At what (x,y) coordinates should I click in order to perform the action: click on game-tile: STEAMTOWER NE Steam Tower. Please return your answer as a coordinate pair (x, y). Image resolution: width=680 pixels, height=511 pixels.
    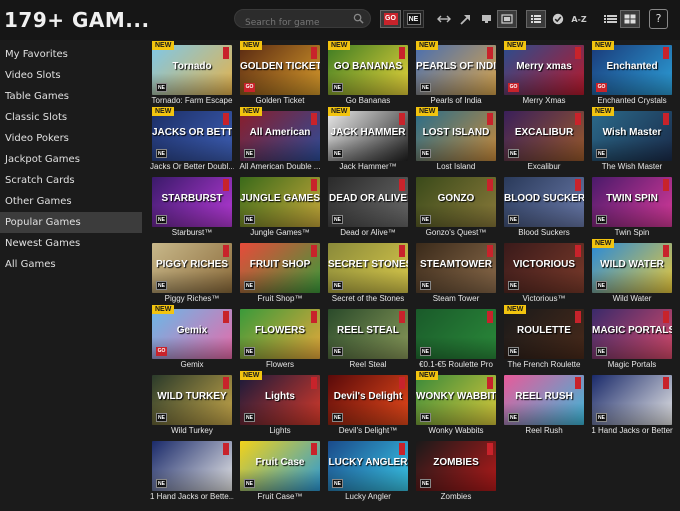
    Looking at the image, I should click on (456, 271).